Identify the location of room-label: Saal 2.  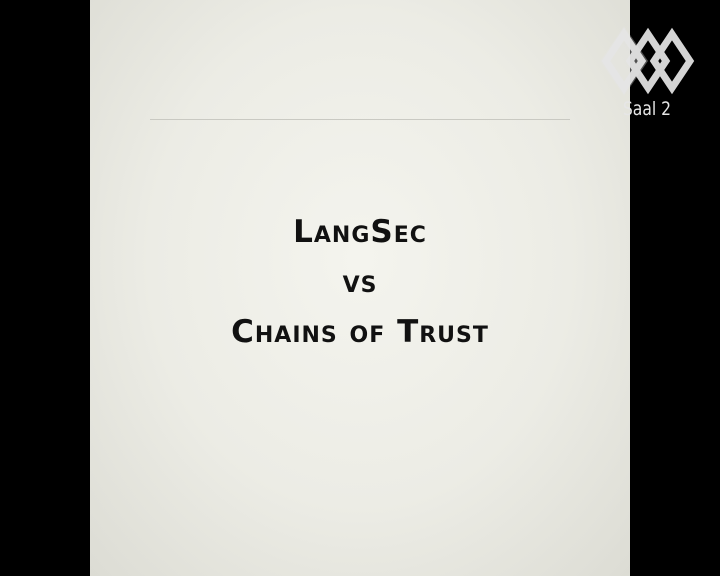
(647, 109).